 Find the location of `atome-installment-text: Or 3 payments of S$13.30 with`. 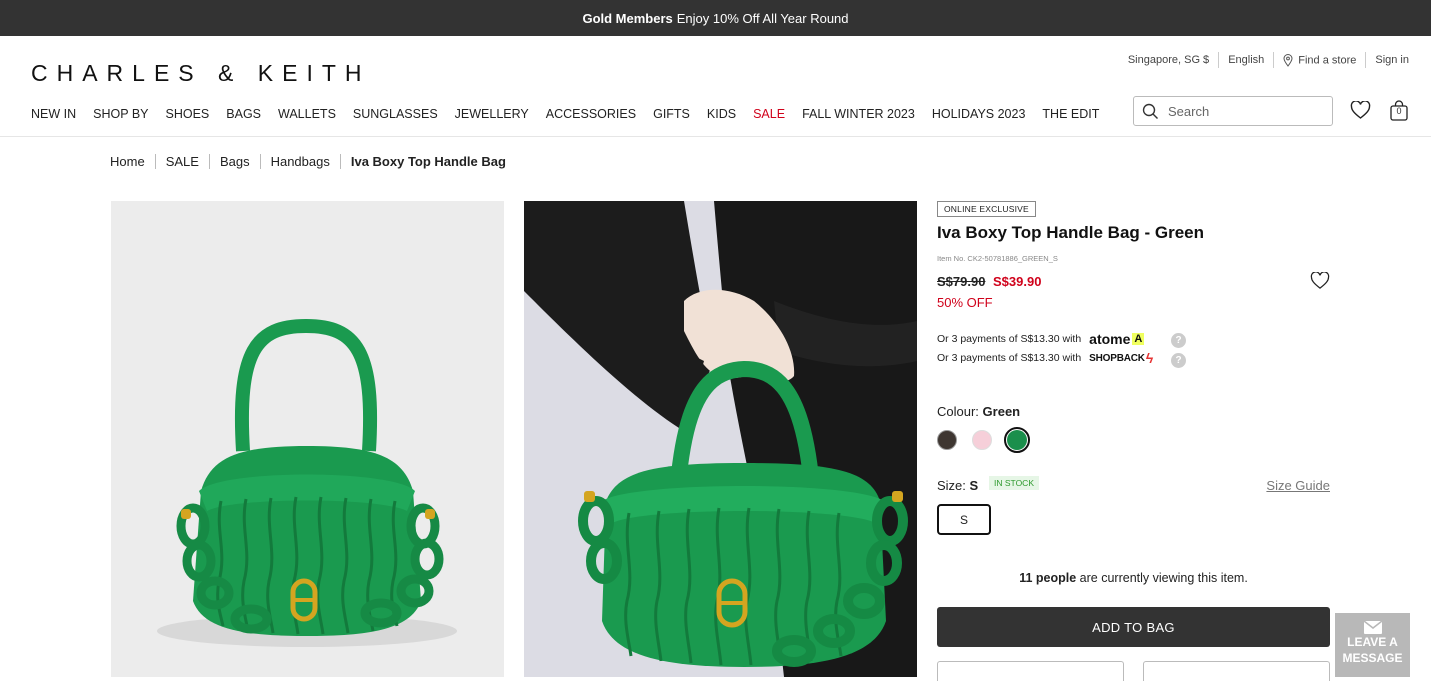

atome-installment-text: Or 3 payments of S$13.30 with is located at coordinates (1009, 339).